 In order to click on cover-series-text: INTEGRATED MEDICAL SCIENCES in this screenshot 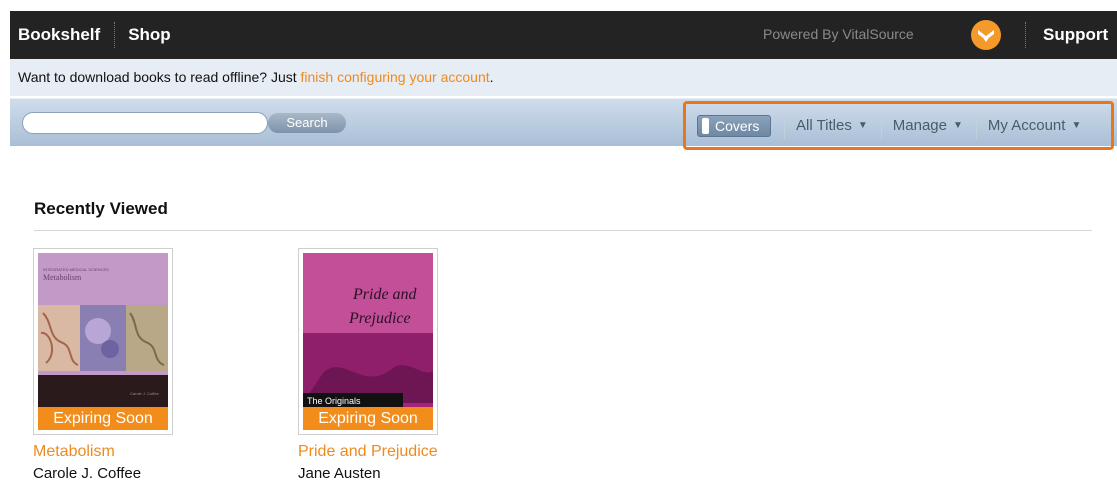, I will do `click(76, 269)`.